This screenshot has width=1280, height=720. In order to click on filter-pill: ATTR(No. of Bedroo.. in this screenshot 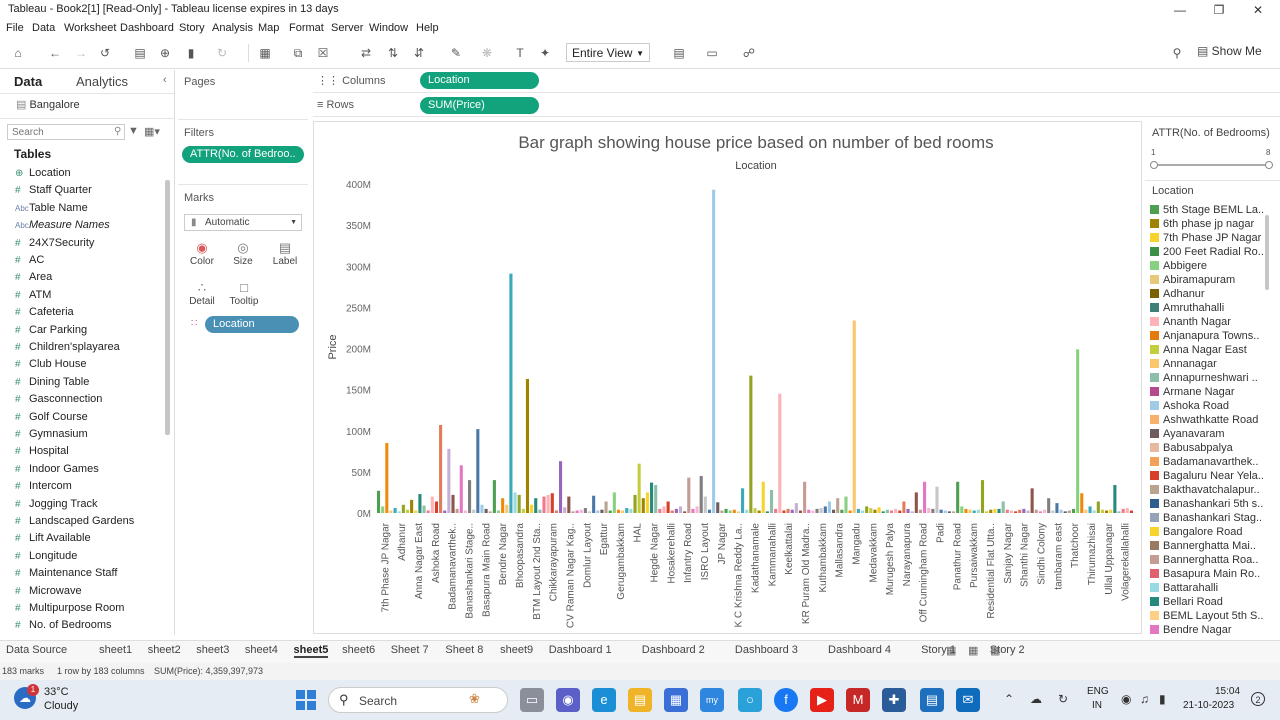, I will do `click(243, 154)`.